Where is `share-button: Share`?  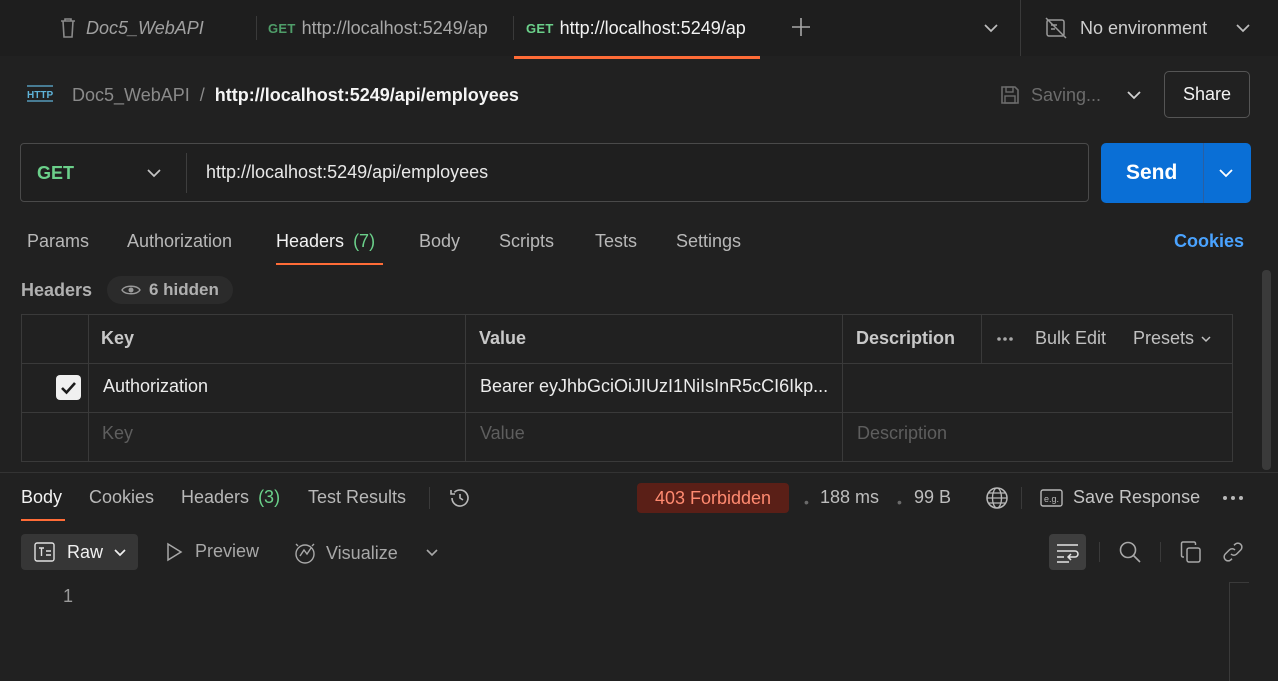
share-button: Share is located at coordinates (1207, 94).